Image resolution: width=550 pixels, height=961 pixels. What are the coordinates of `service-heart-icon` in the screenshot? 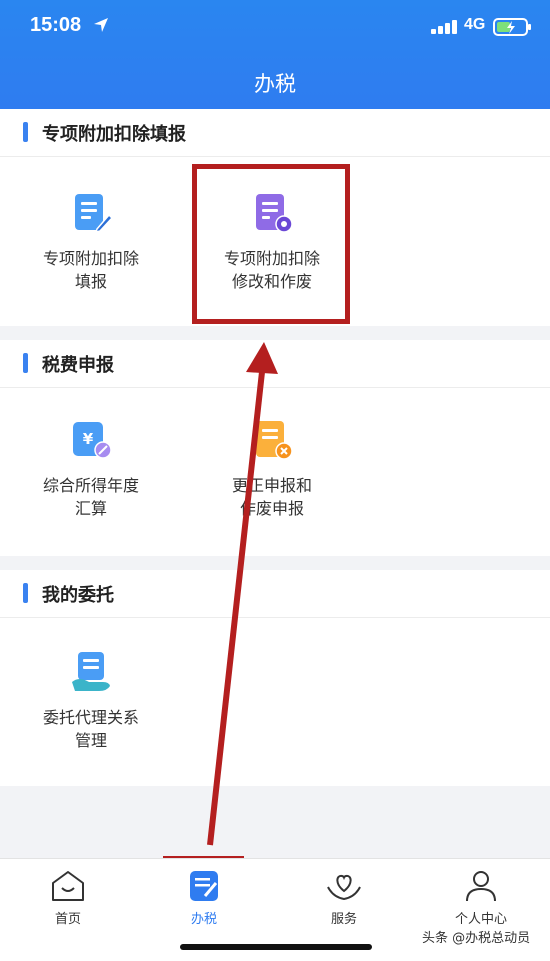 It's located at (344, 887).